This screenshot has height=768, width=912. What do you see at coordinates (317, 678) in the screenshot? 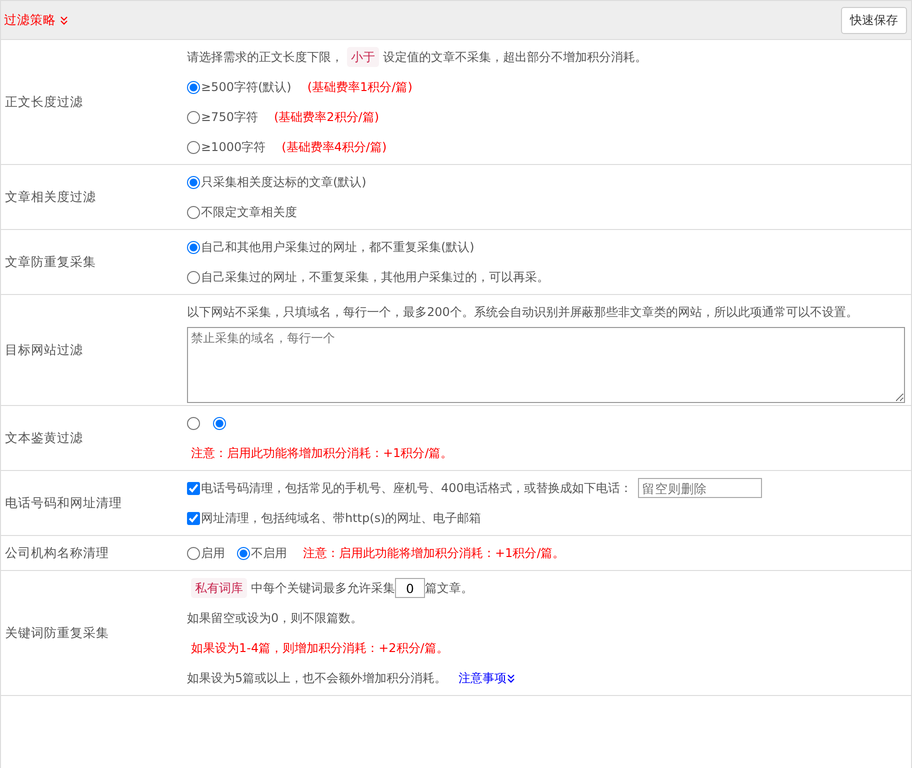
I see `description-text: 如果设为5篇或以上，也不会额外增加积分消耗。` at bounding box center [317, 678].